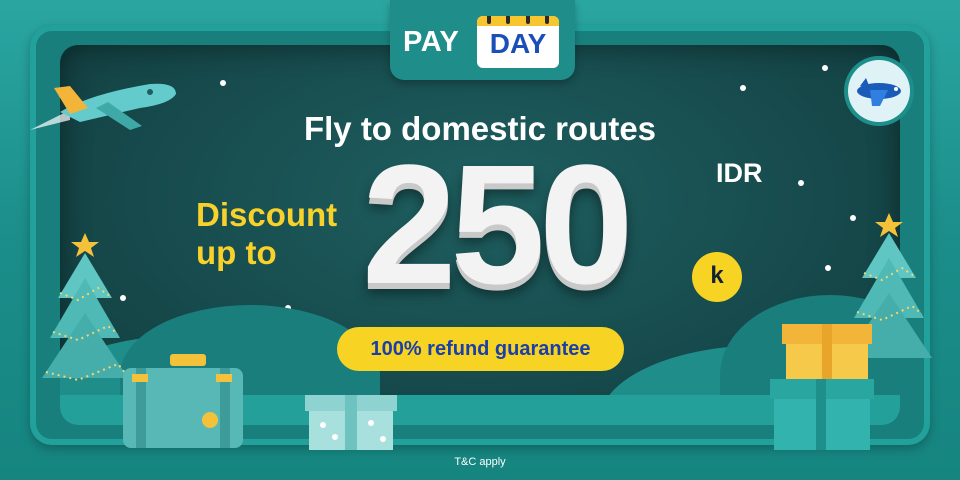  I want to click on discount-line-2: up to, so click(236, 252).